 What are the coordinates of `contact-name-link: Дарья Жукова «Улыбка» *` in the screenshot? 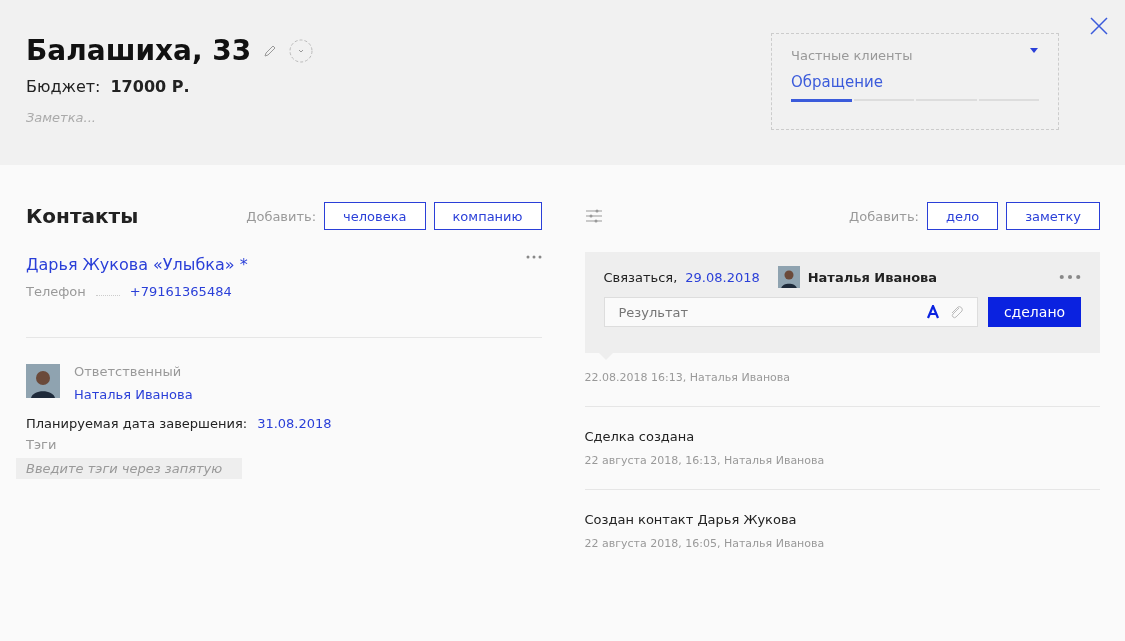 It's located at (137, 264).